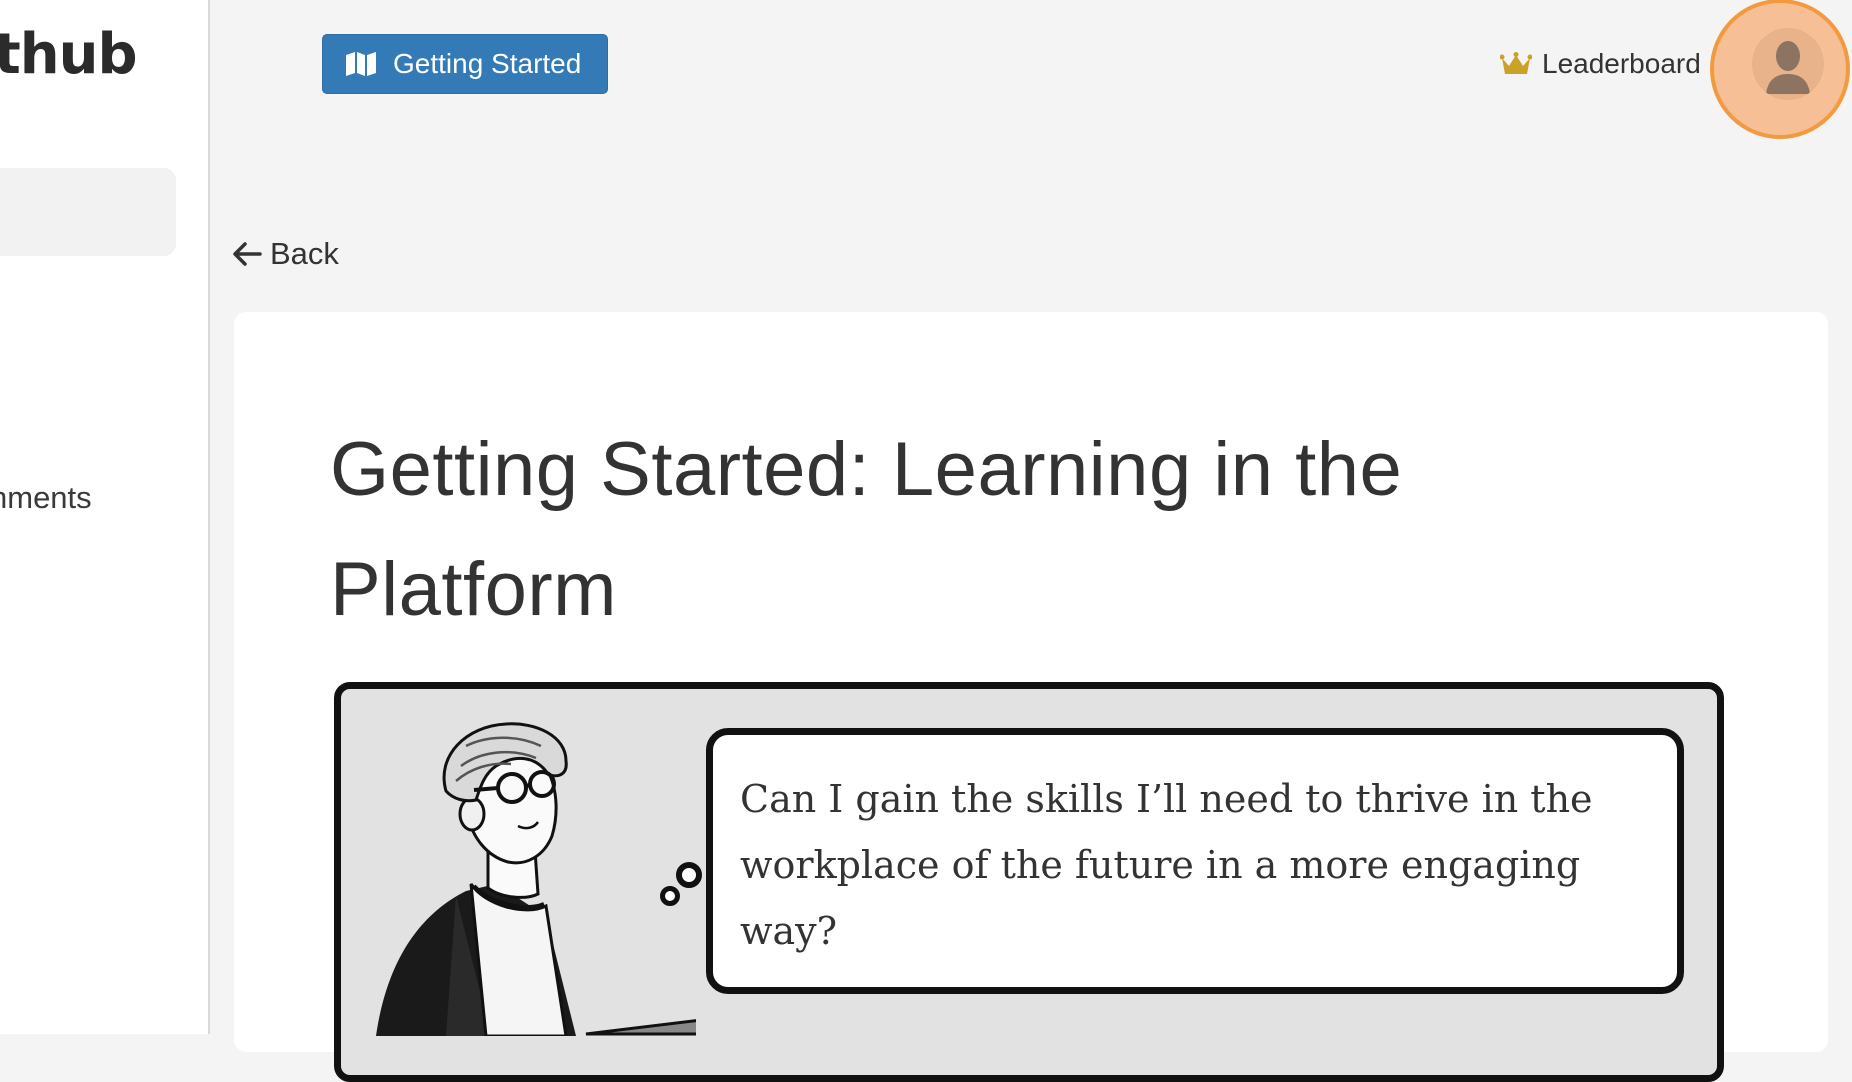 The height and width of the screenshot is (1082, 1852). I want to click on leaderboard-link: Leaderboard, so click(1600, 64).